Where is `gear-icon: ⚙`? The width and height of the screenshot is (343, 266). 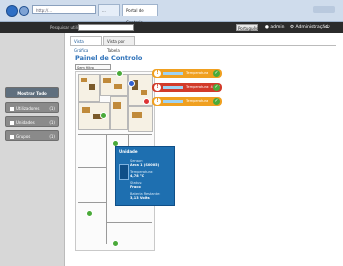
gear-icon: ⚙ is located at coordinates (292, 27).